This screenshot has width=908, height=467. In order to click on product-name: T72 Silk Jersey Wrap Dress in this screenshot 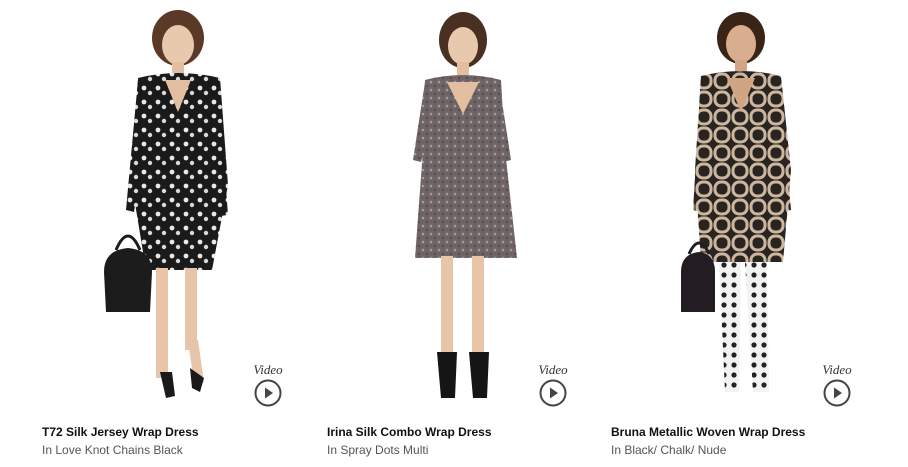, I will do `click(120, 432)`.